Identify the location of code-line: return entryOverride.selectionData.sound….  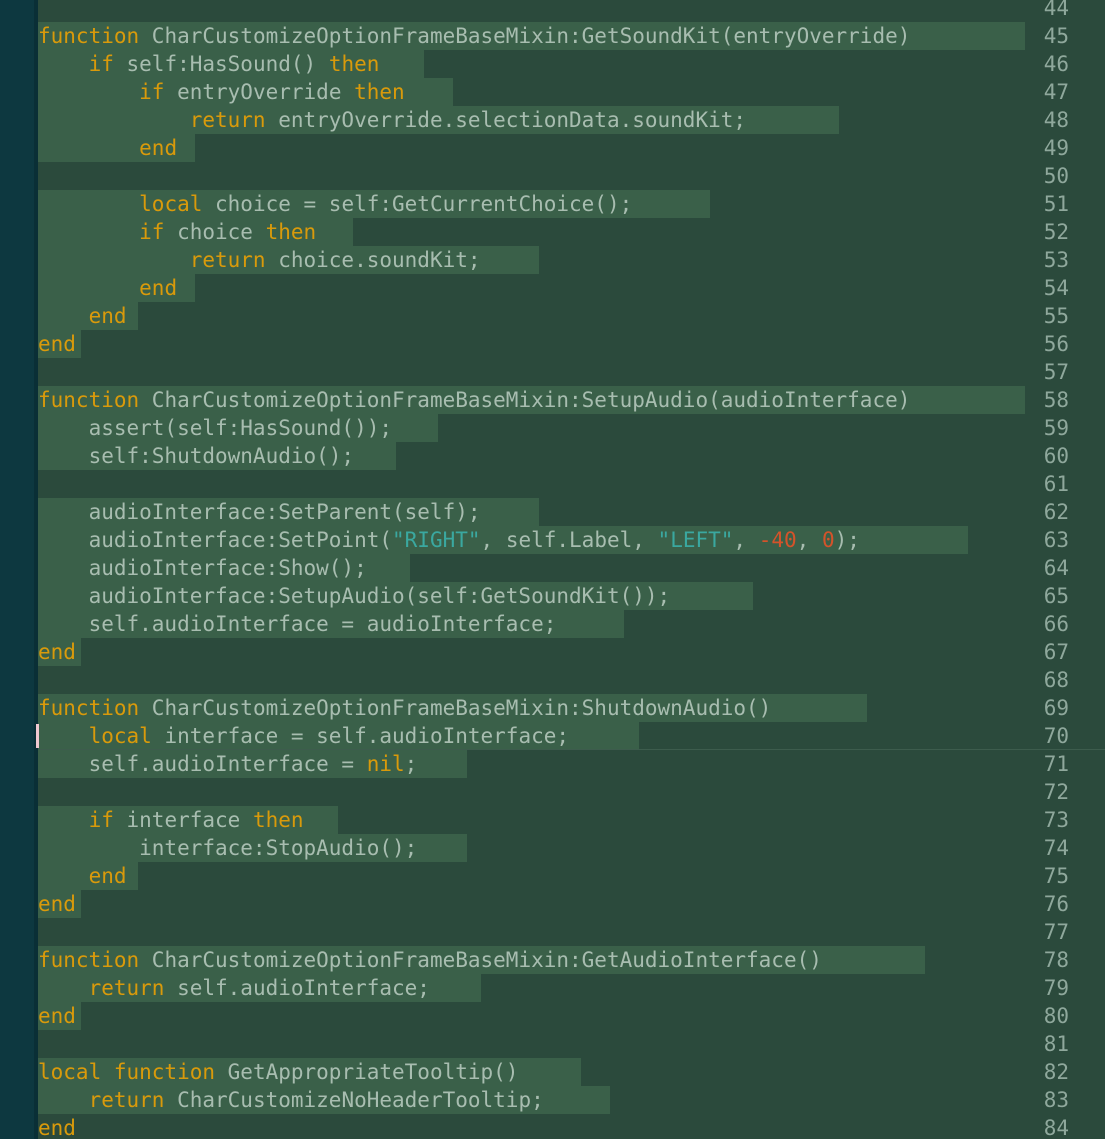
(392, 120).